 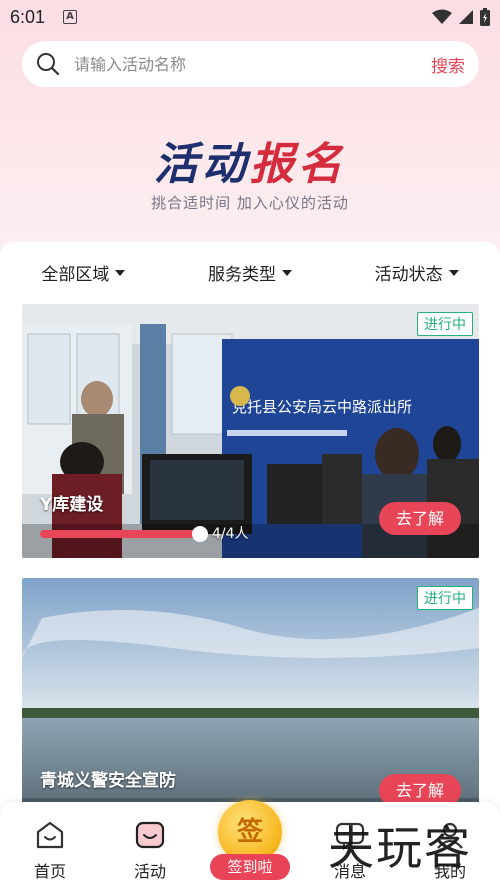 What do you see at coordinates (420, 518) in the screenshot?
I see `learn-more-button: 去了解` at bounding box center [420, 518].